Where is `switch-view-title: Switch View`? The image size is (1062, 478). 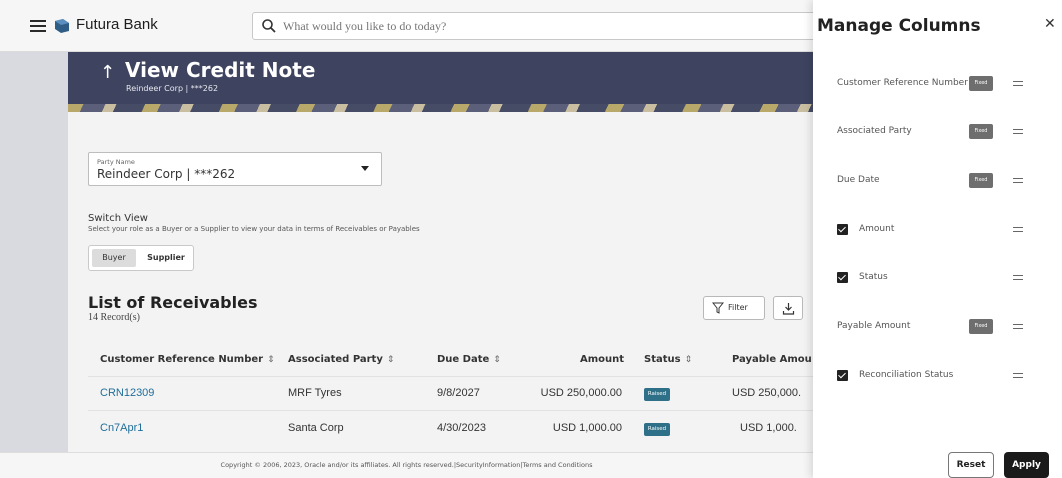
switch-view-title: Switch View is located at coordinates (118, 218).